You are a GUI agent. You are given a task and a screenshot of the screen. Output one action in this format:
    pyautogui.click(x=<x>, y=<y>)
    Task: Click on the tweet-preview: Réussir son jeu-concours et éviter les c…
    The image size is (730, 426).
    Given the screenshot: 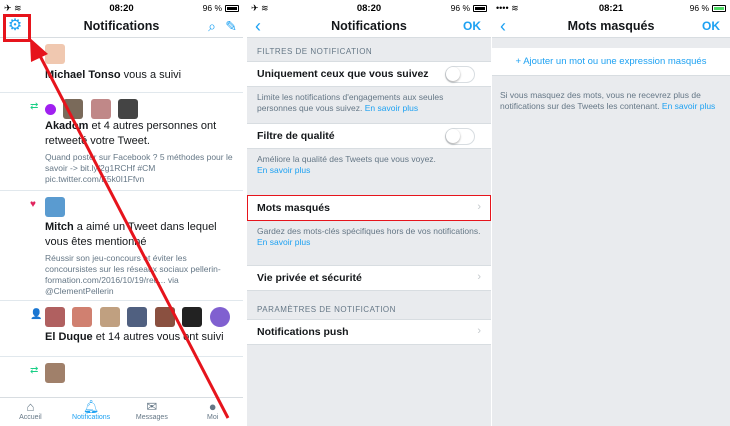 What is the action you would take?
    pyautogui.click(x=133, y=274)
    